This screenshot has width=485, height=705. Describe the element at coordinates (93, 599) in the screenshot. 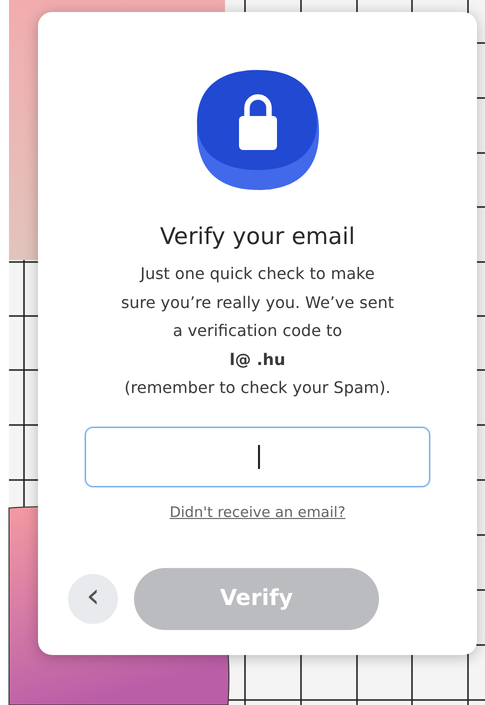

I see `back-button: ‹` at that location.